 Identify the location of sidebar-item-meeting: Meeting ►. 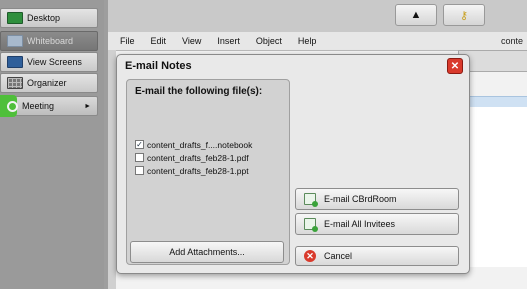
(49, 106).